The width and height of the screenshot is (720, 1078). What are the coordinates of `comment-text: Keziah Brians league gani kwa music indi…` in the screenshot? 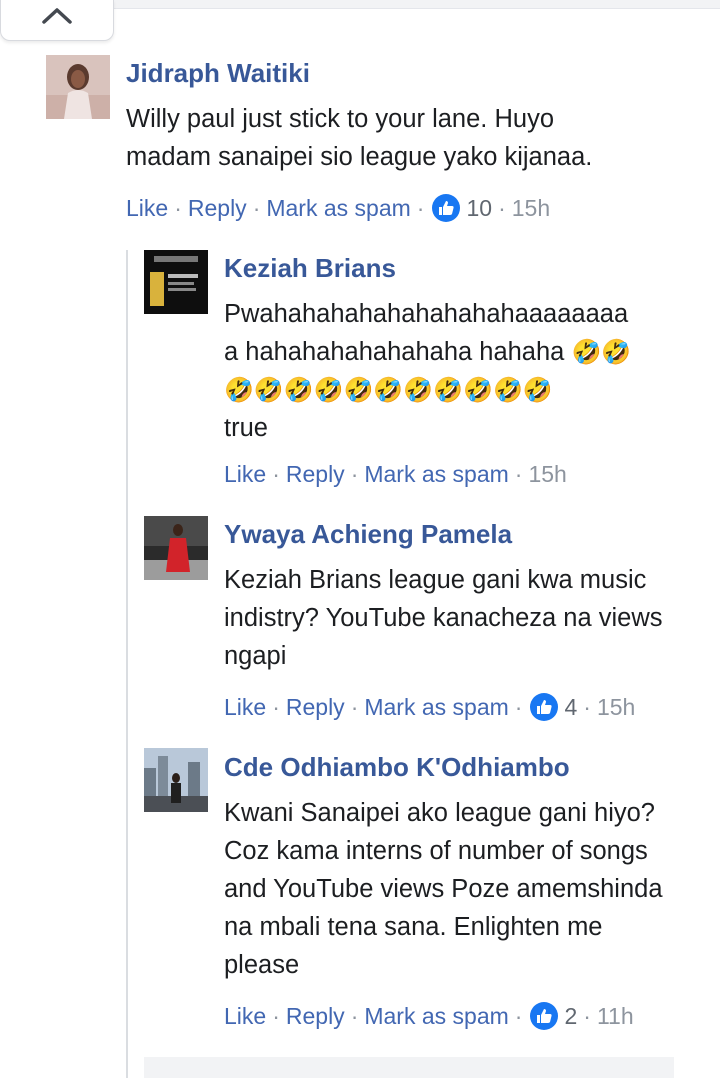 It's located at (443, 618).